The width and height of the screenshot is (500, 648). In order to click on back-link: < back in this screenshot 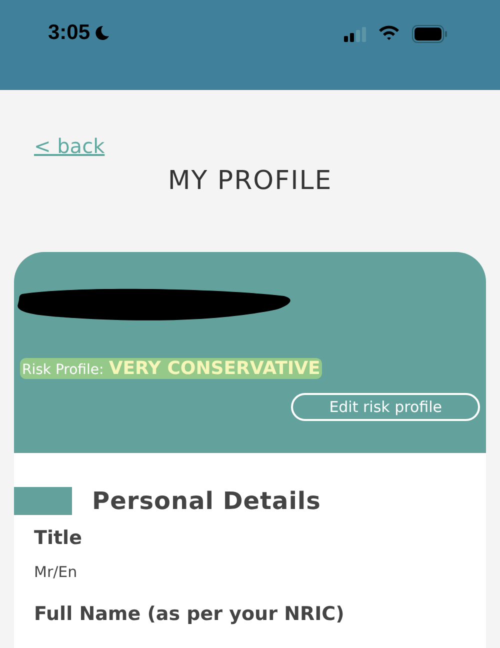, I will do `click(69, 146)`.